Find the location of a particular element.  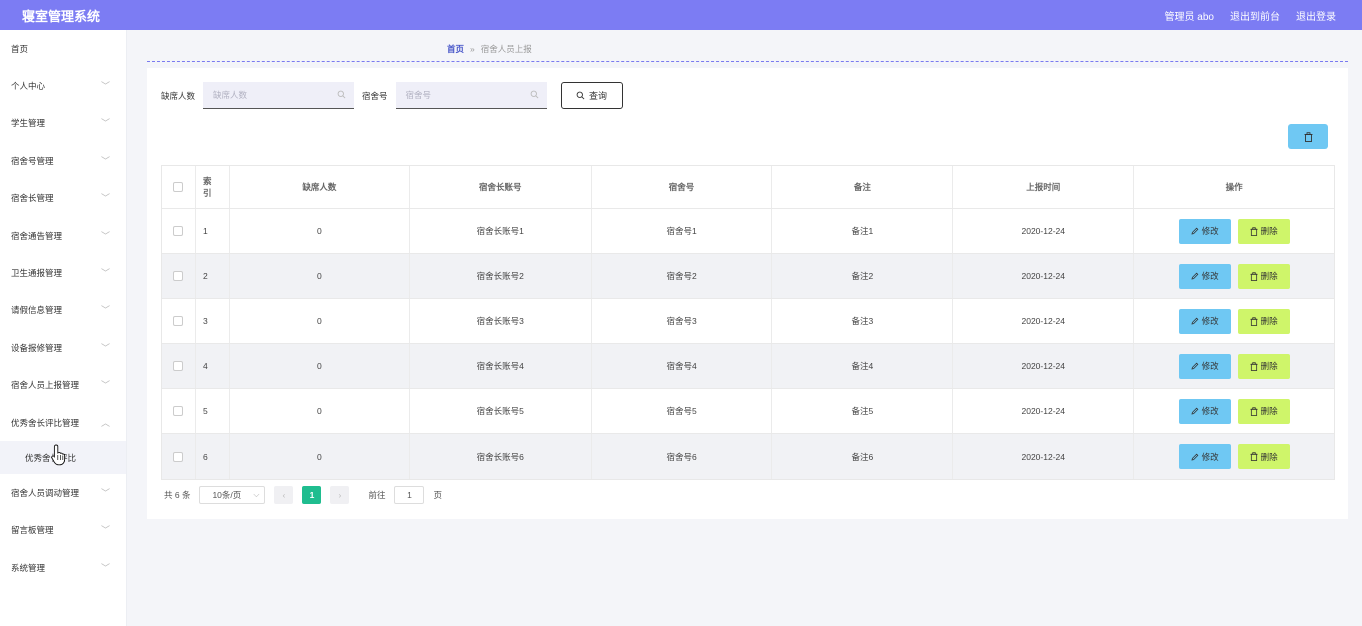

table-row: 1 0 宿舍长账号1 宿舍号1 备注1 2020-12-24 修改 删除 is located at coordinates (748, 231).